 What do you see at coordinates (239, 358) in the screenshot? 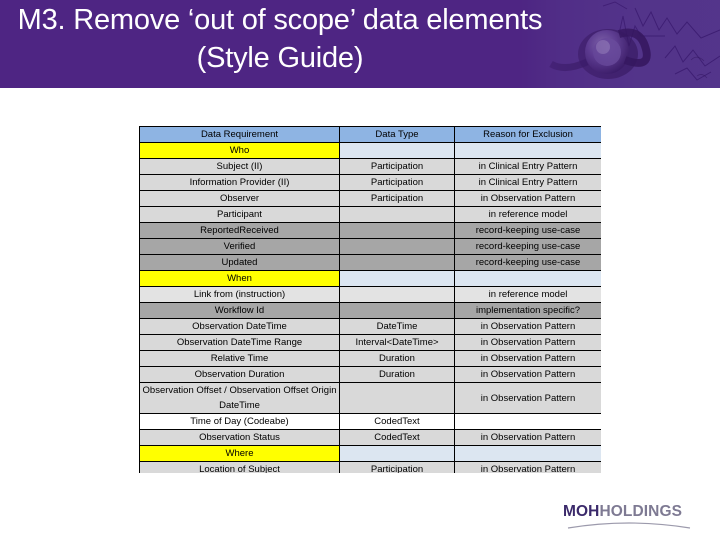
I see `cell-requirement: Relative Time` at bounding box center [239, 358].